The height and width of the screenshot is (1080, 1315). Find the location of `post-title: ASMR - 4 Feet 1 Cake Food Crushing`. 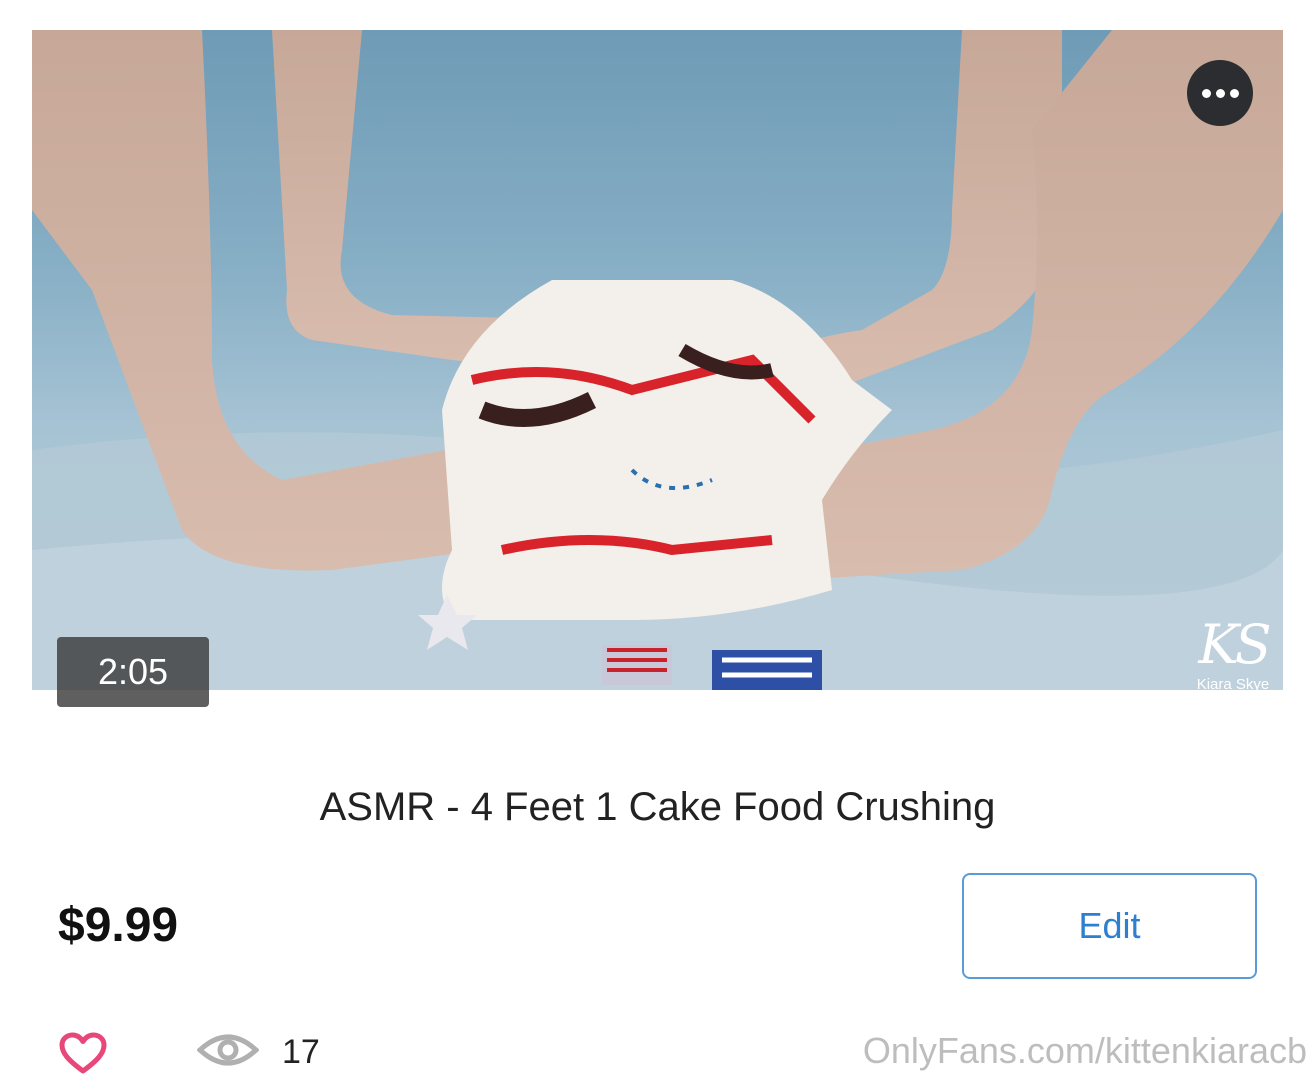

post-title: ASMR - 4 Feet 1 Cake Food Crushing is located at coordinates (657, 807).